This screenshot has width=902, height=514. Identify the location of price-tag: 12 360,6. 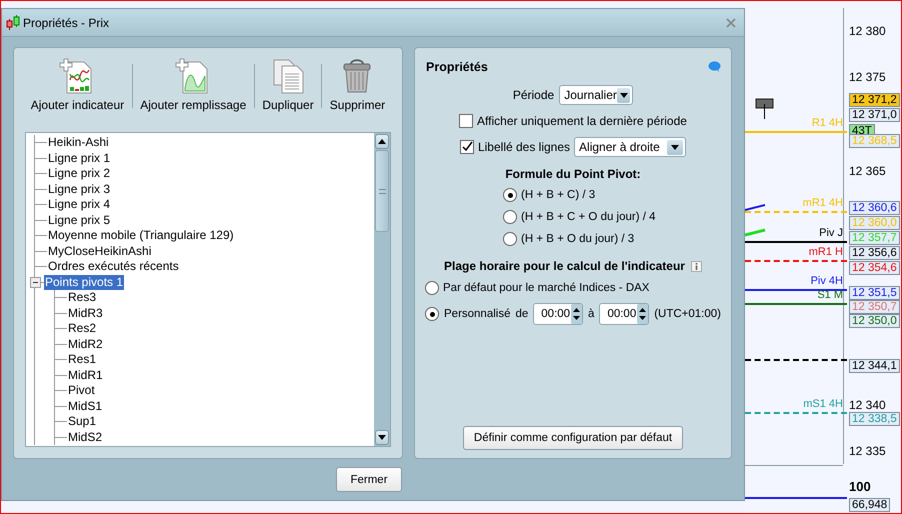
(874, 208).